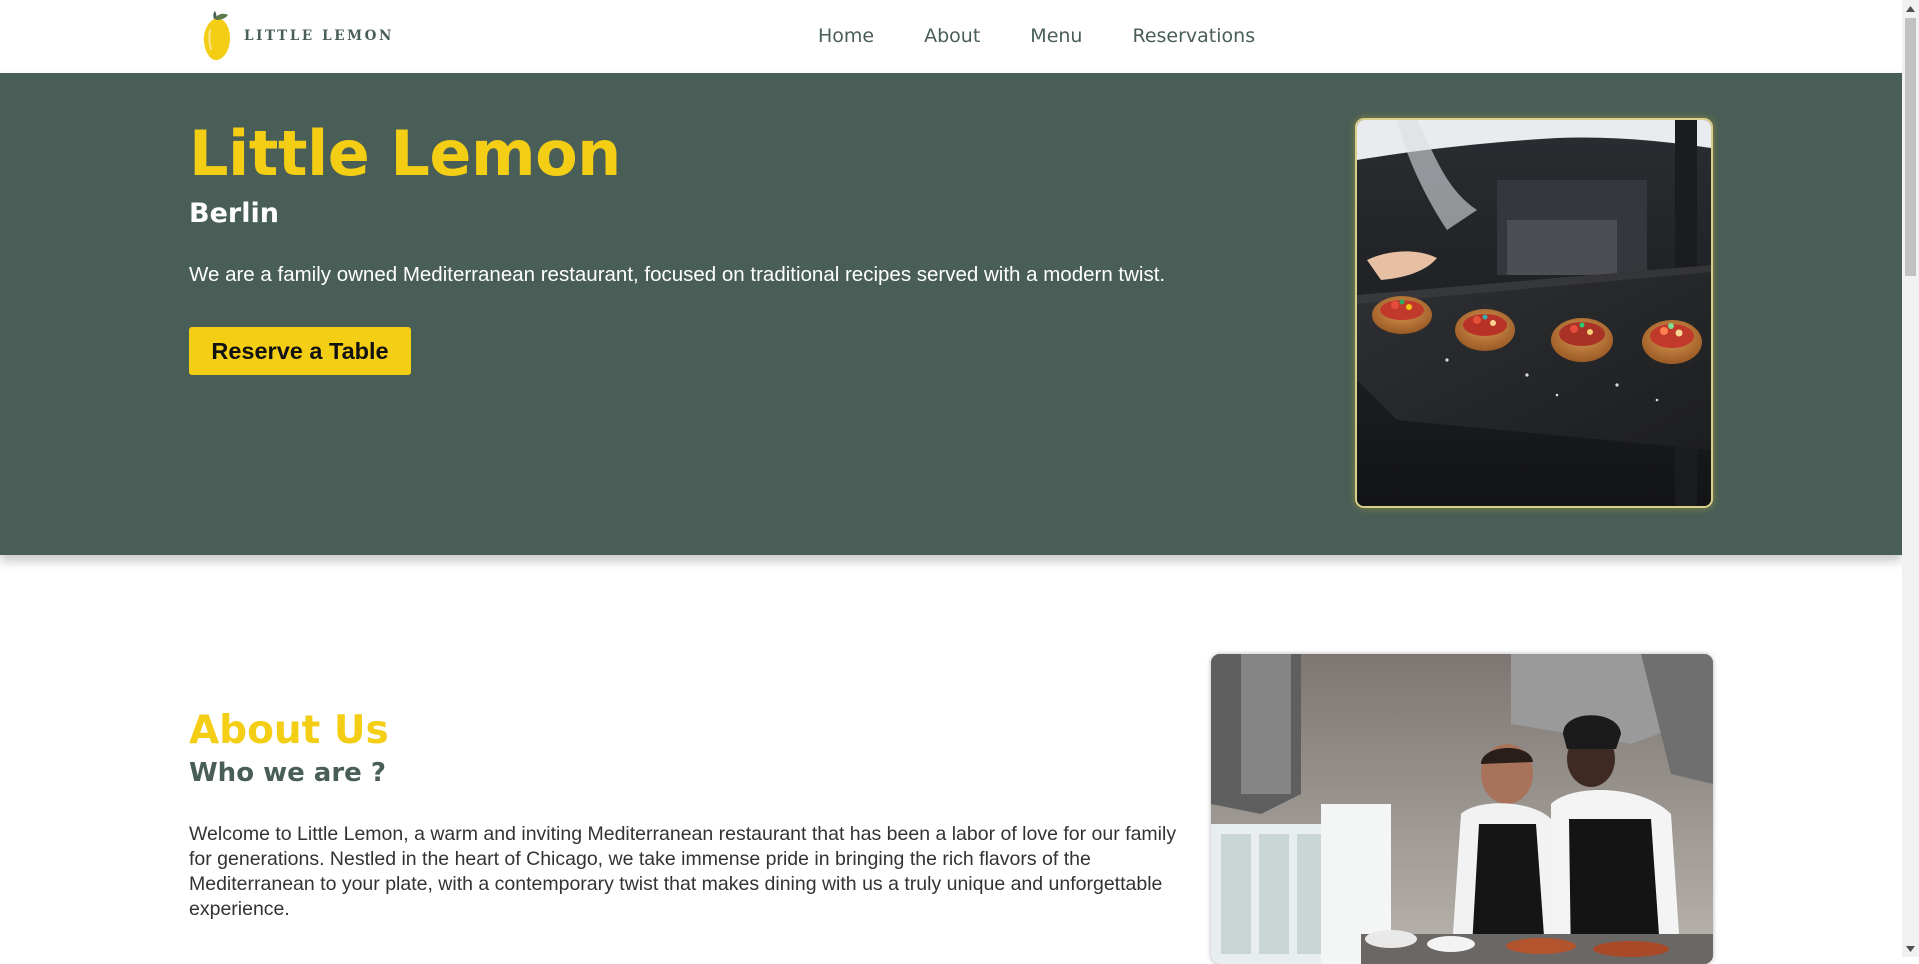 The image size is (1919, 964). Describe the element at coordinates (1534, 313) in the screenshot. I see `hero-image` at that location.